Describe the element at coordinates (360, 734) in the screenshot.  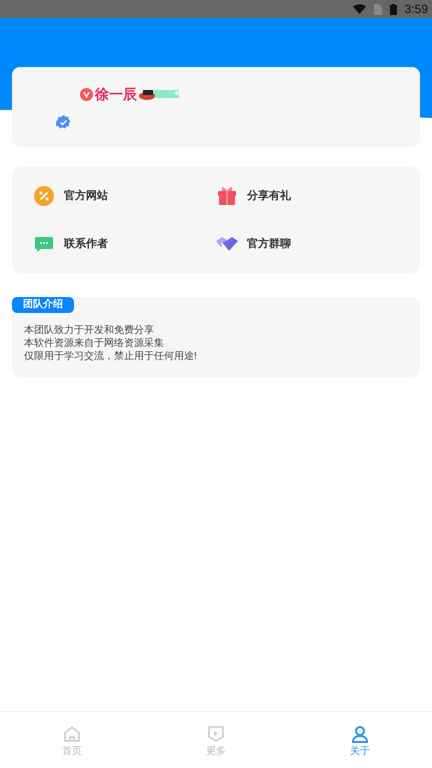
I see `user-icon` at that location.